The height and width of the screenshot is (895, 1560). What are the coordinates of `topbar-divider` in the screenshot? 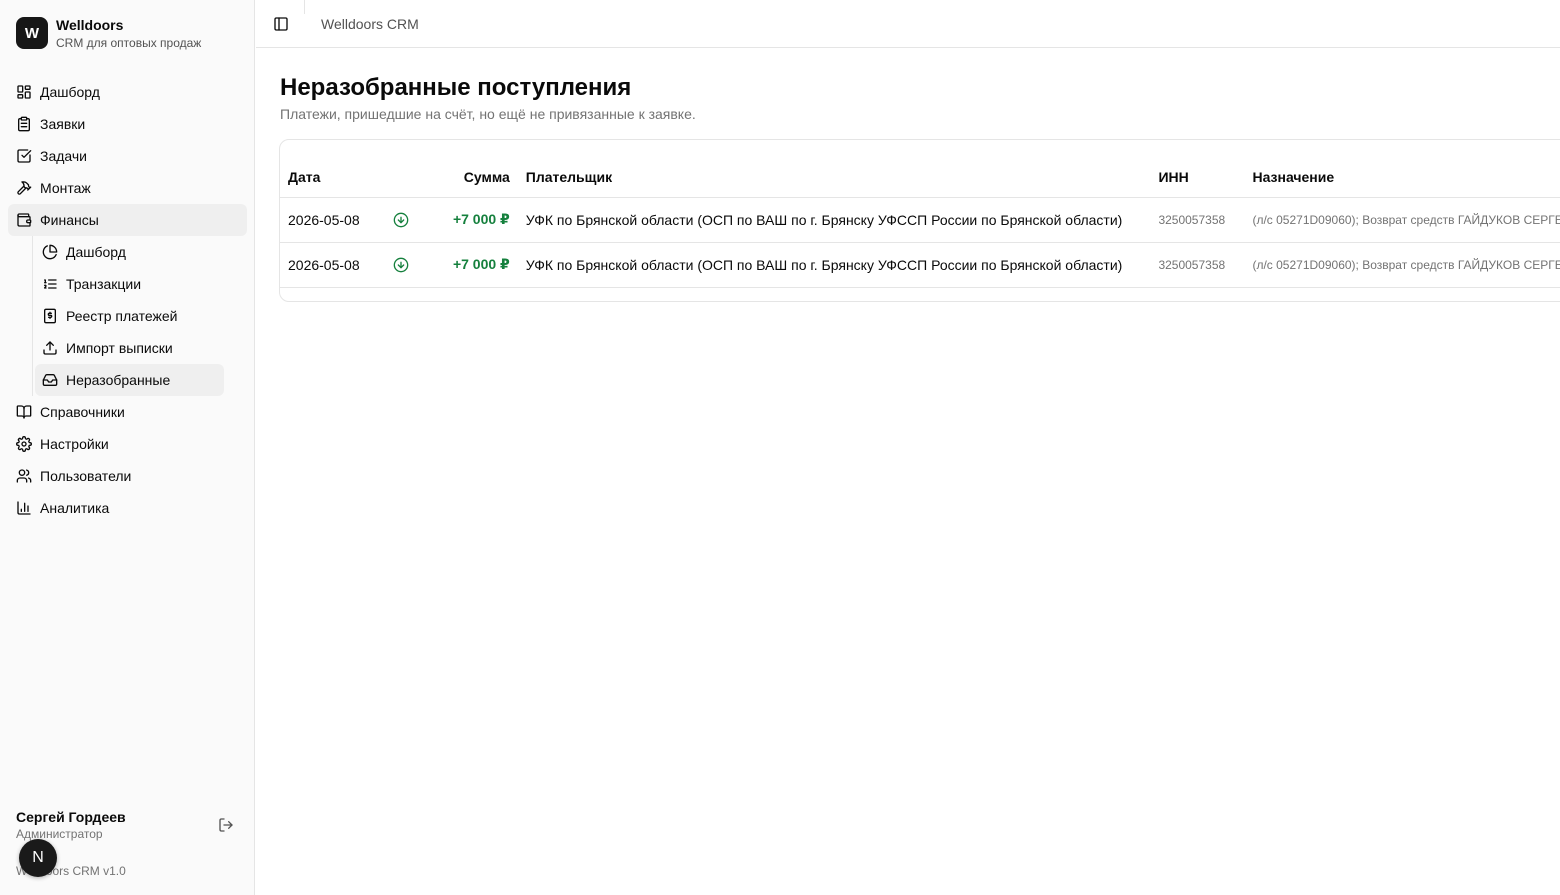 It's located at (304, 7).